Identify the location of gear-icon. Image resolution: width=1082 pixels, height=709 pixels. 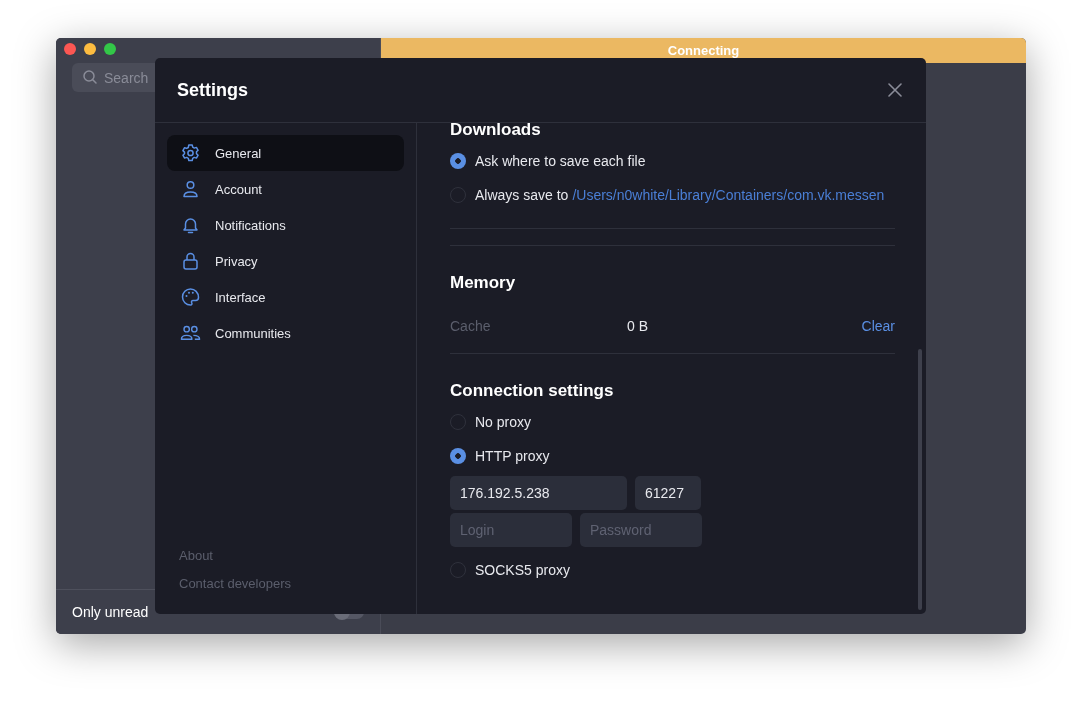
(190, 153).